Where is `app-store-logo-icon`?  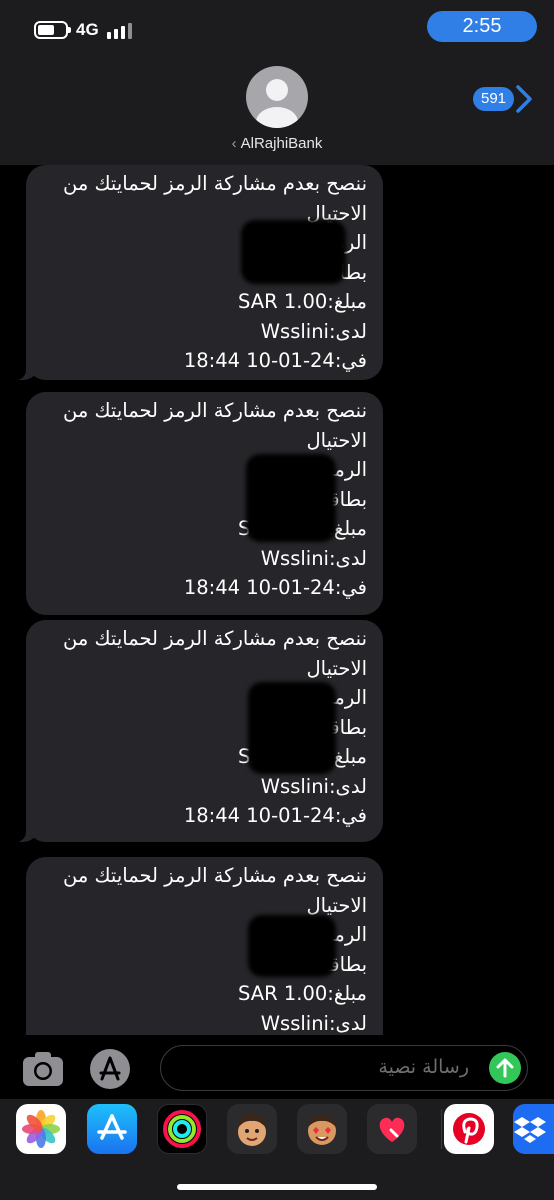 app-store-logo-icon is located at coordinates (112, 1127).